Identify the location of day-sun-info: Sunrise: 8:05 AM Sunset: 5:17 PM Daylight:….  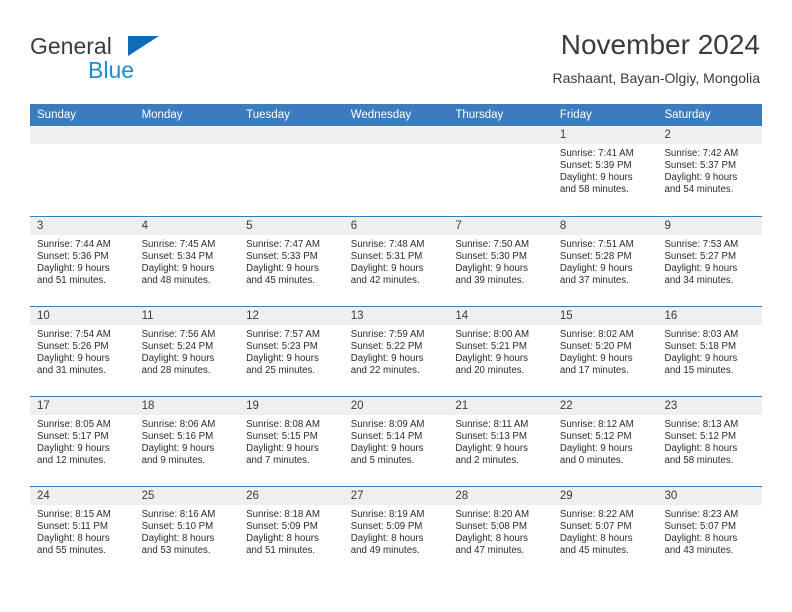
(82, 441).